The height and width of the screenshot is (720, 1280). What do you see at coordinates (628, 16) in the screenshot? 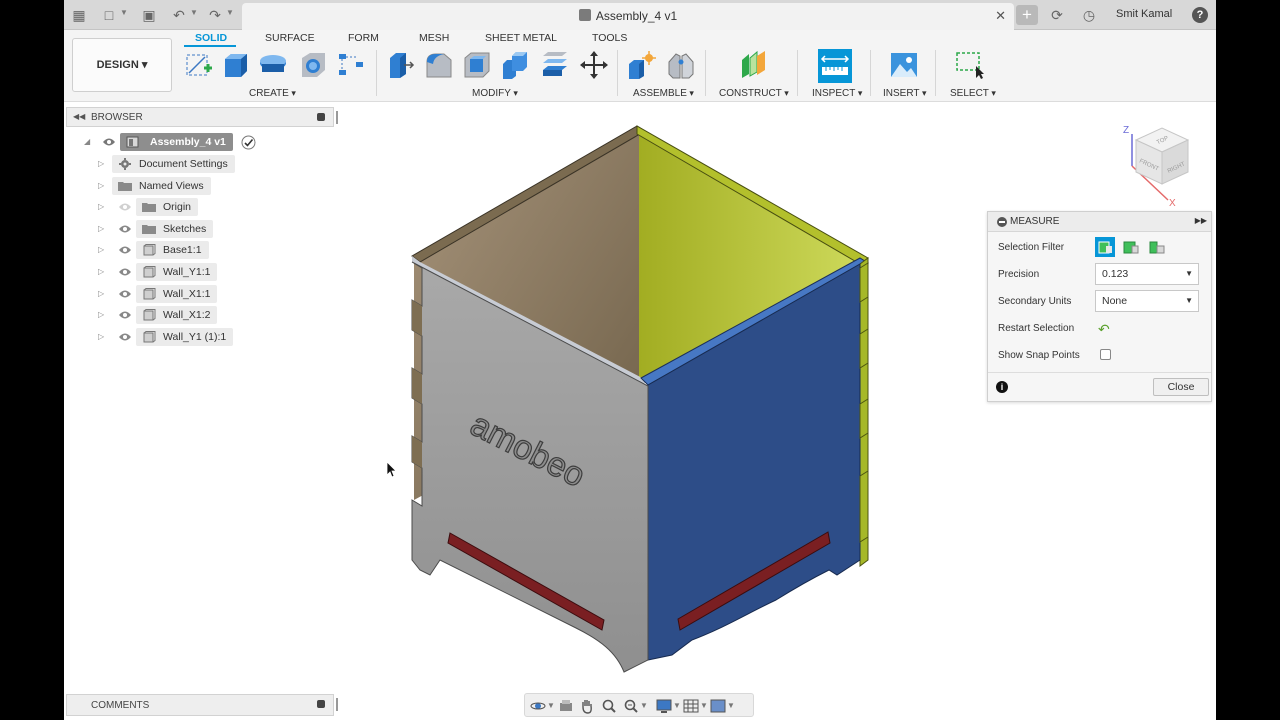
I see `document-tab: Assembly_4 v1 ✕` at bounding box center [628, 16].